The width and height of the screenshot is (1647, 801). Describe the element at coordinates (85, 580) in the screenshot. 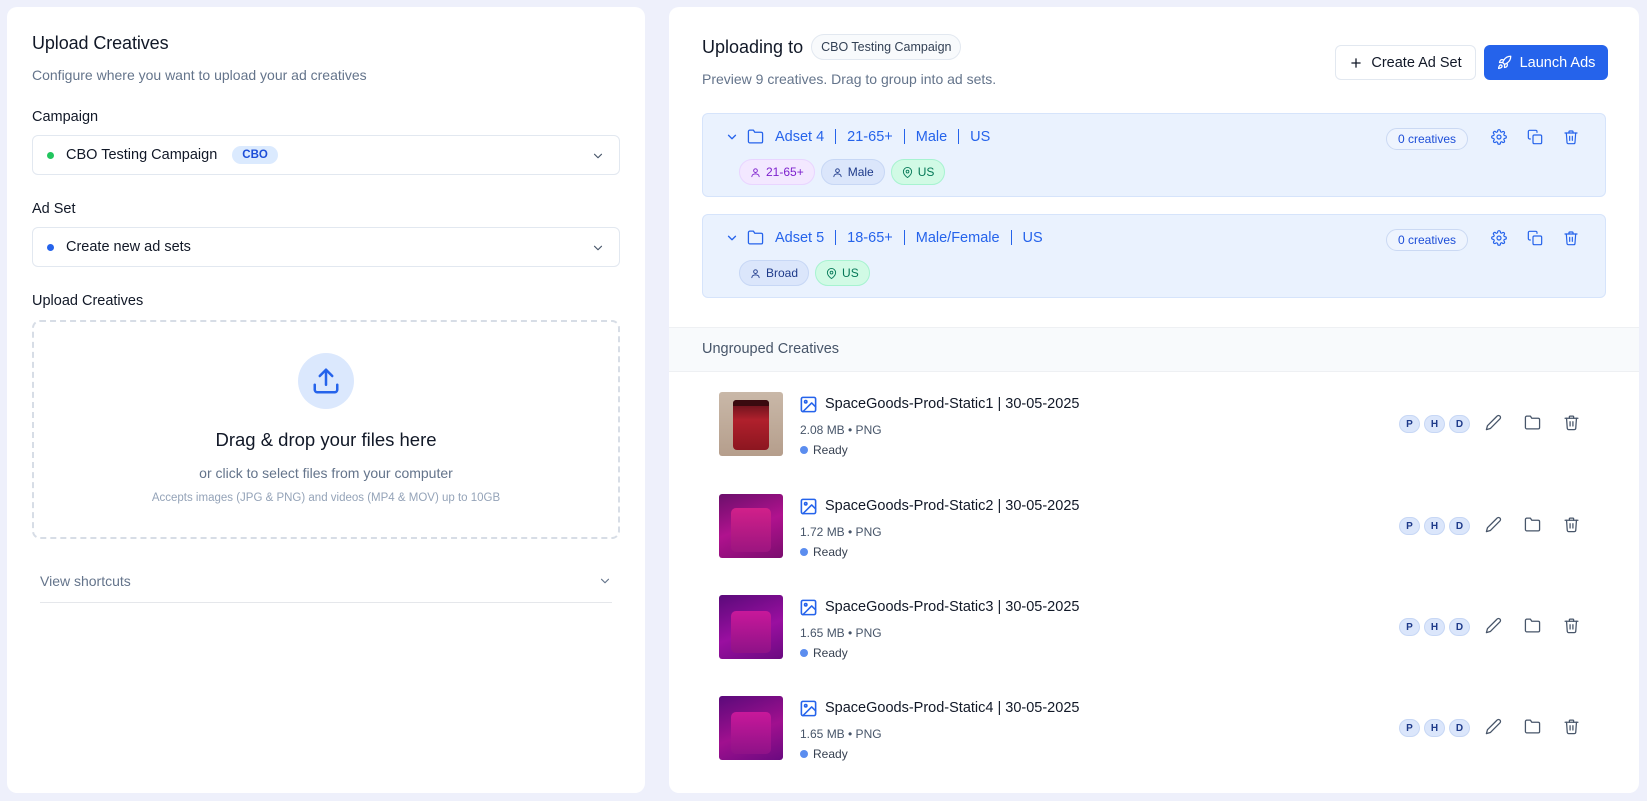

I see `view-shortcuts-label: View shortcuts` at that location.